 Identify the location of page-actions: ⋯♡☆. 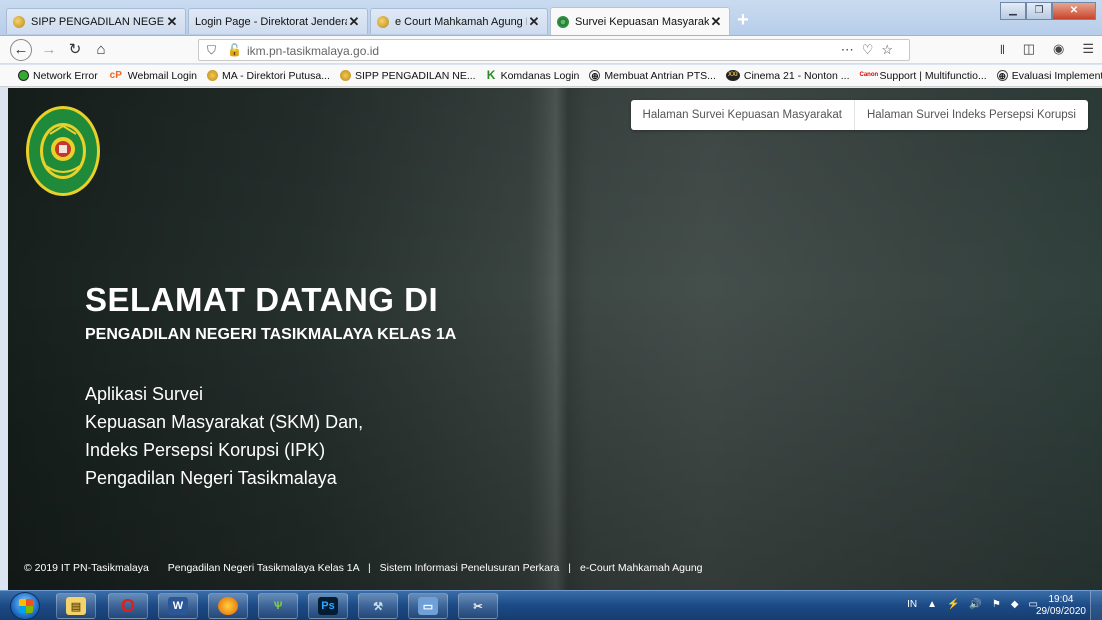
(871, 50).